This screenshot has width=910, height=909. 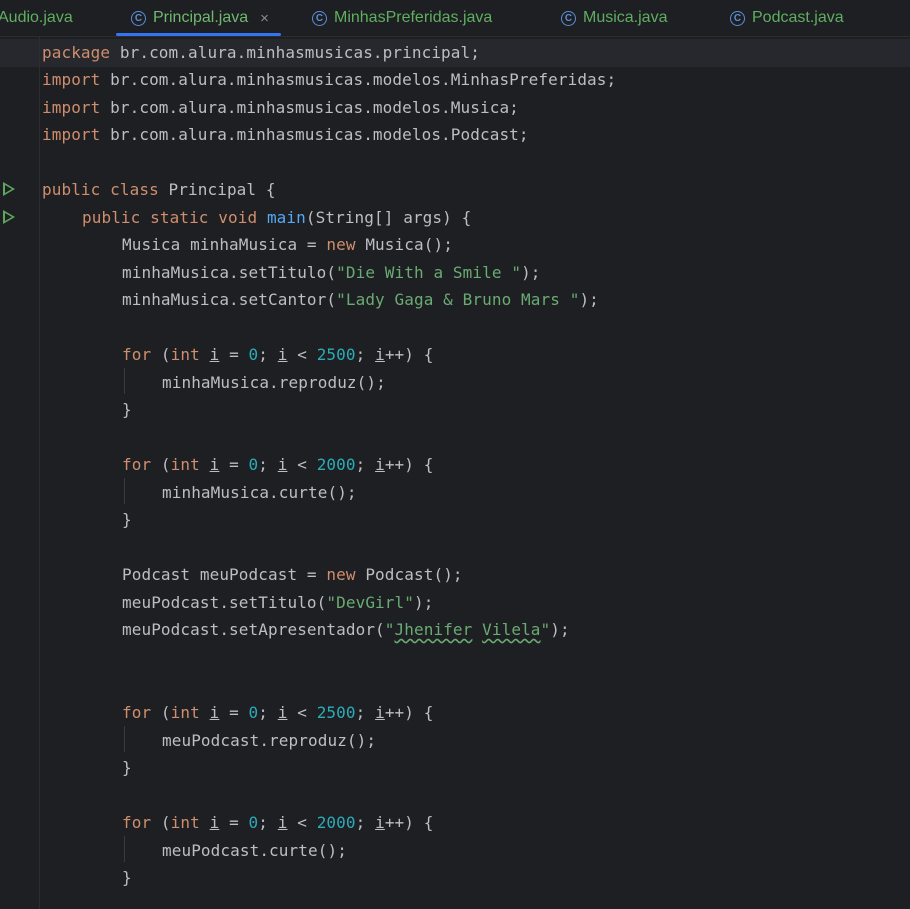 I want to click on tab-label: Audio.java, so click(x=36, y=17).